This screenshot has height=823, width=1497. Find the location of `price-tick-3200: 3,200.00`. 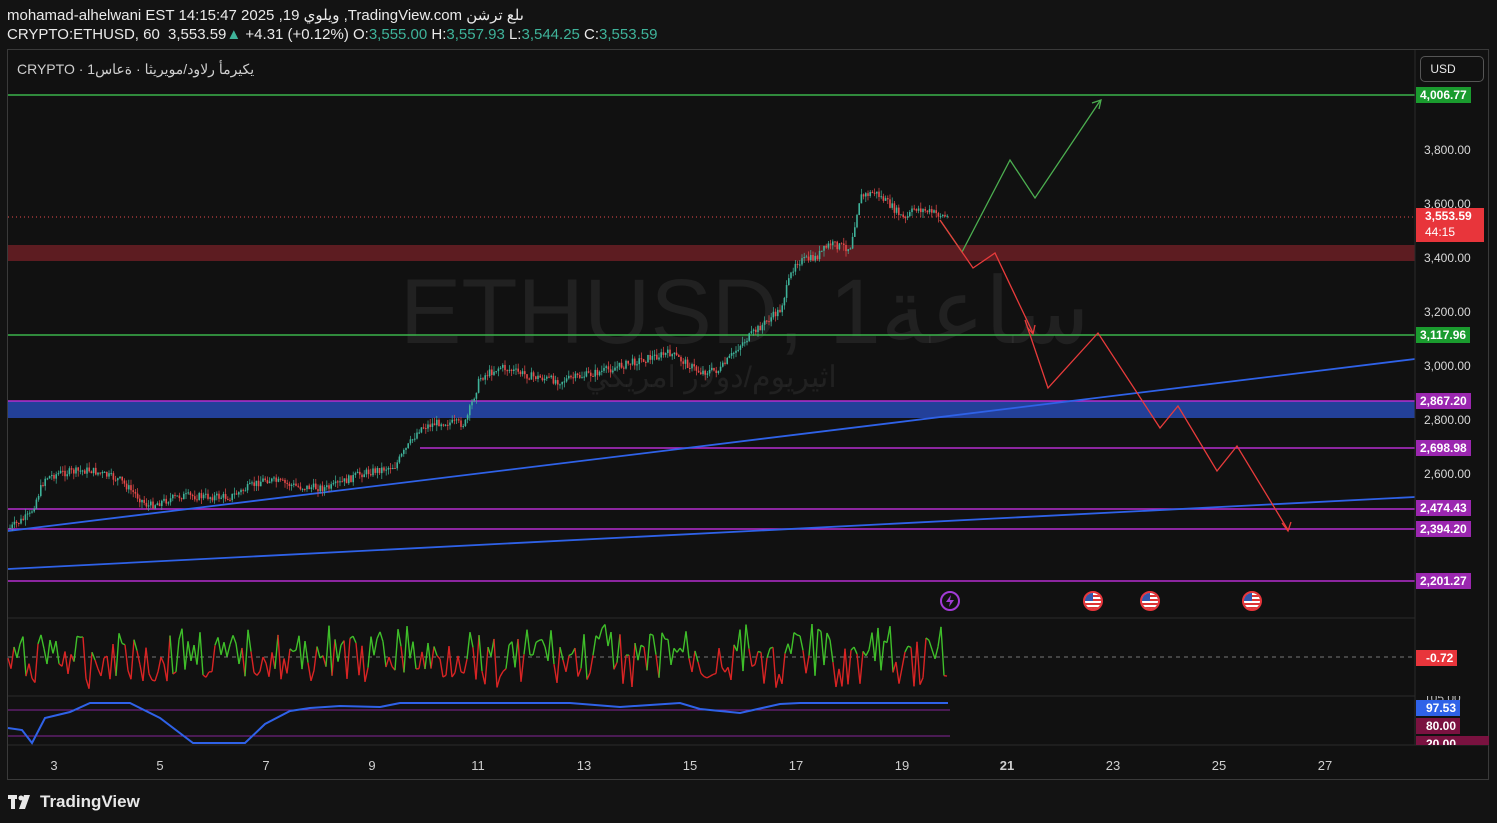

price-tick-3200: 3,200.00 is located at coordinates (1447, 312).